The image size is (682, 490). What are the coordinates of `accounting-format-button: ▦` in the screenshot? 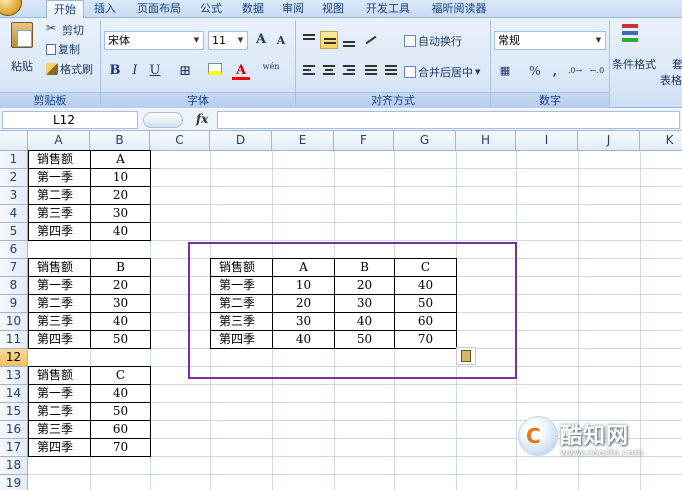 It's located at (505, 71).